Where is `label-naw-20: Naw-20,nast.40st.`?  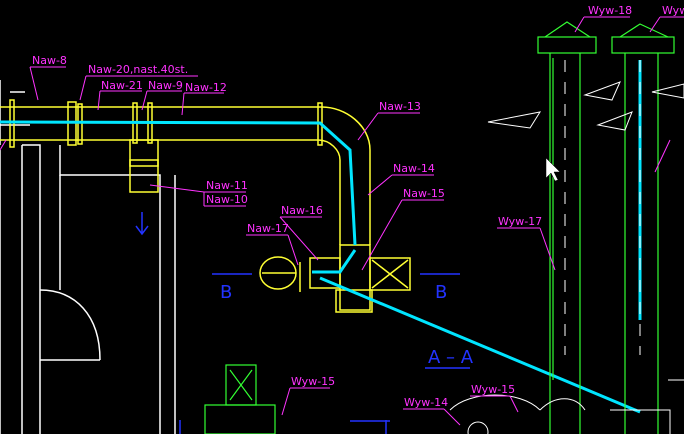
label-naw-20: Naw-20,nast.40st. is located at coordinates (138, 69).